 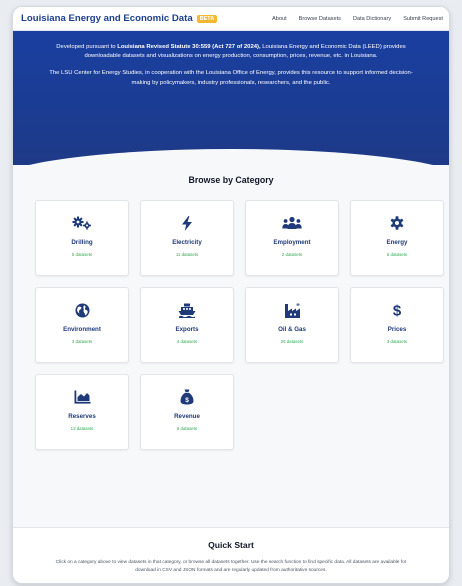 I want to click on category-count: 13 datasets, so click(x=82, y=428).